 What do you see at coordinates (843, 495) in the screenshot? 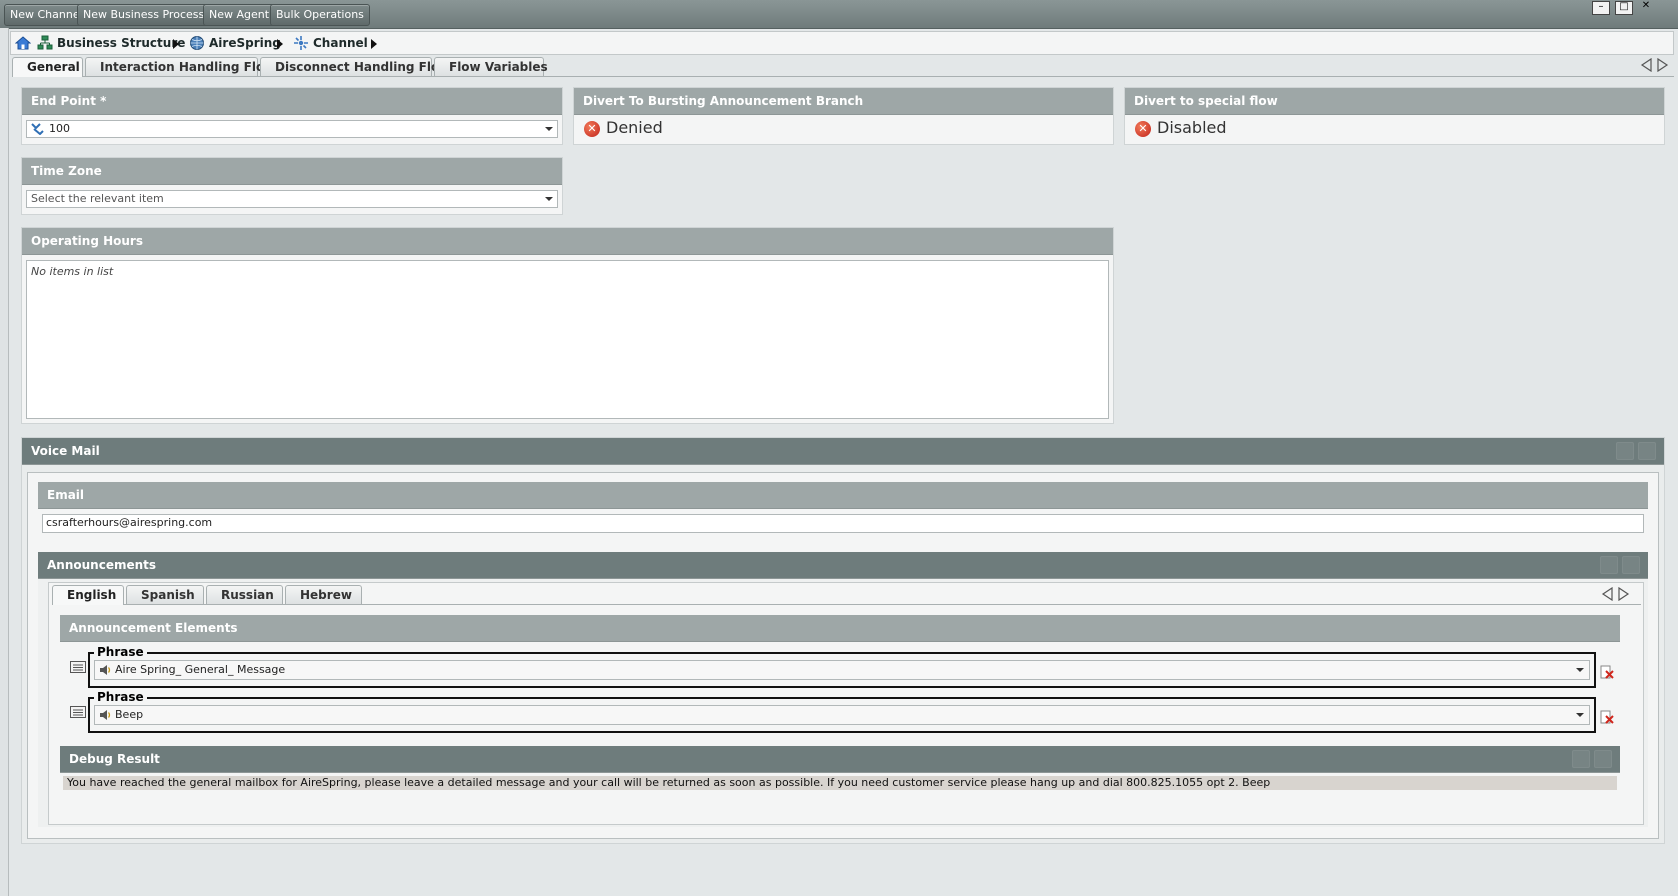
I see `email-label: Email` at bounding box center [843, 495].